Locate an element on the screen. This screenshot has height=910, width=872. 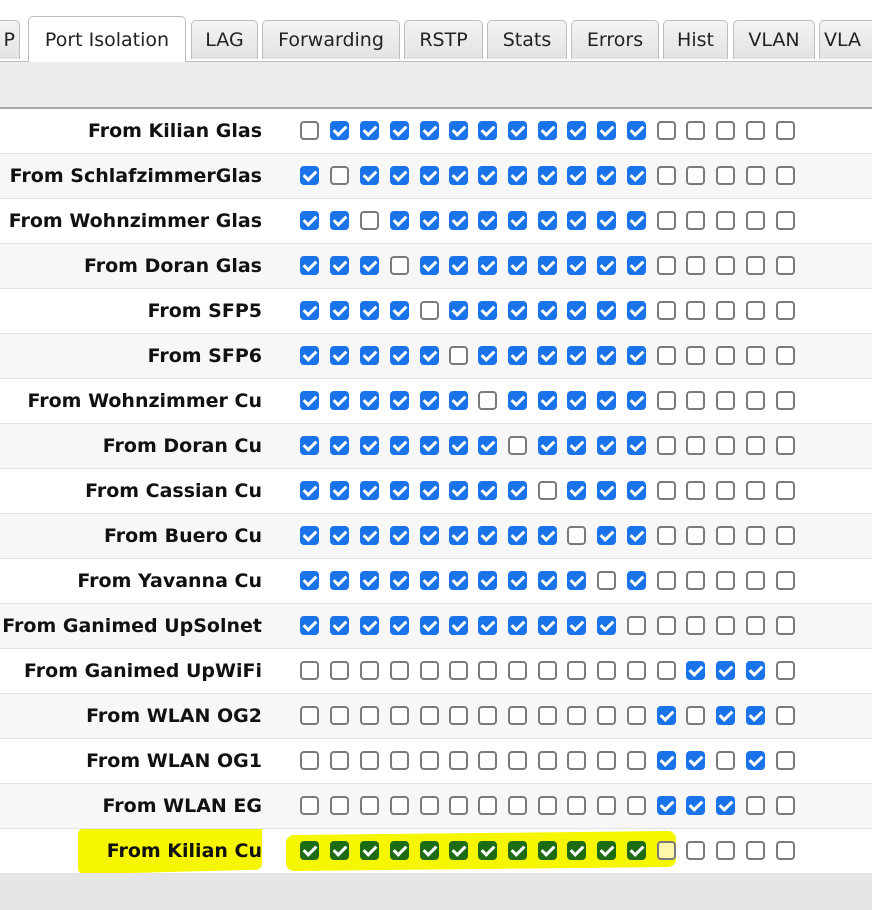
tab-errors: Errors is located at coordinates (615, 39).